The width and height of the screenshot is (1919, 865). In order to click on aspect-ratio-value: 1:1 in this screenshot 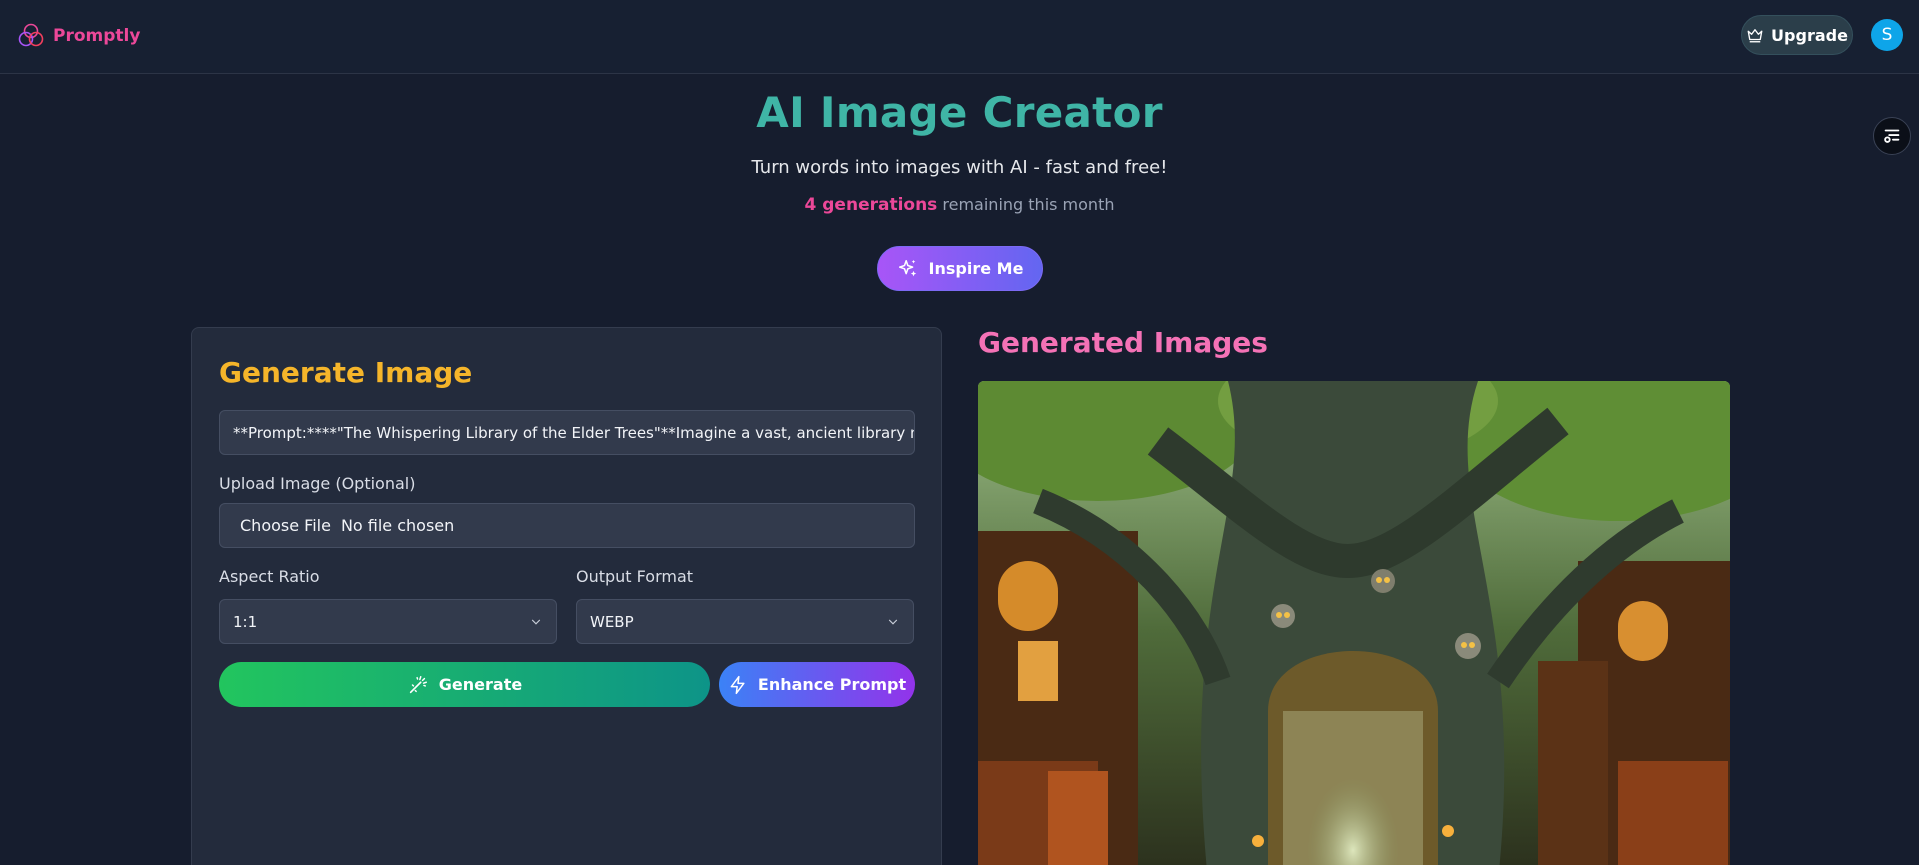, I will do `click(245, 621)`.